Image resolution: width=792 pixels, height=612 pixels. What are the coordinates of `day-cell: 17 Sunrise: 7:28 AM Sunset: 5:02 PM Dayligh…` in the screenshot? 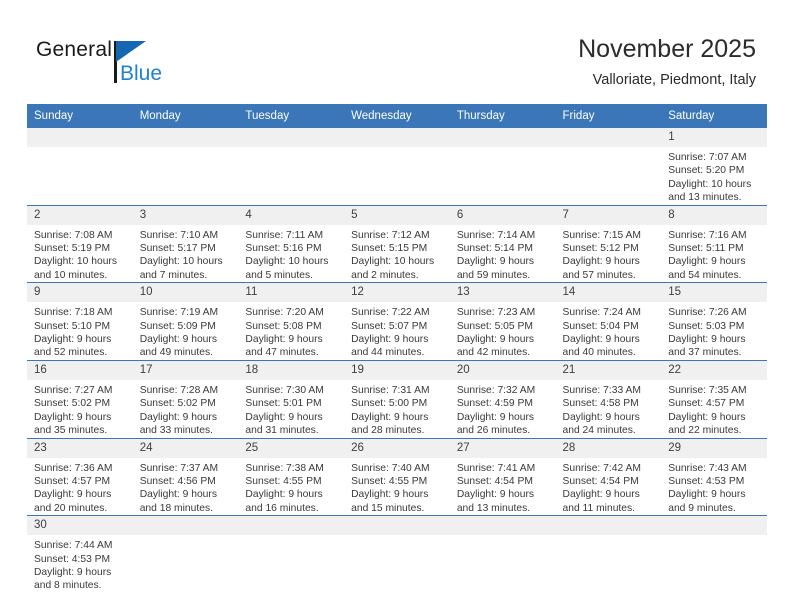 It's located at (185, 398).